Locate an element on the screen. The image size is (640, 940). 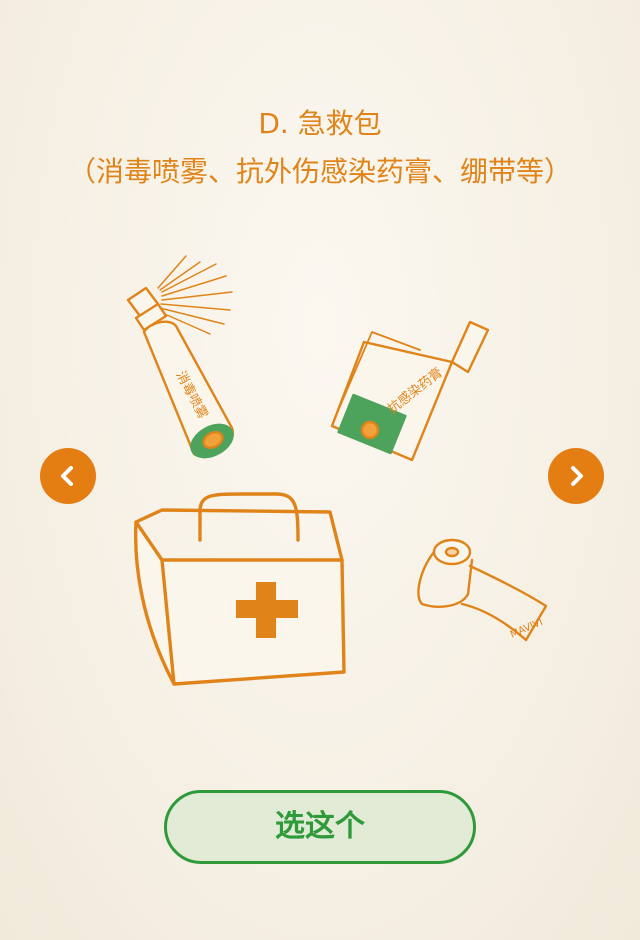
chevron-left-icon is located at coordinates (67, 476).